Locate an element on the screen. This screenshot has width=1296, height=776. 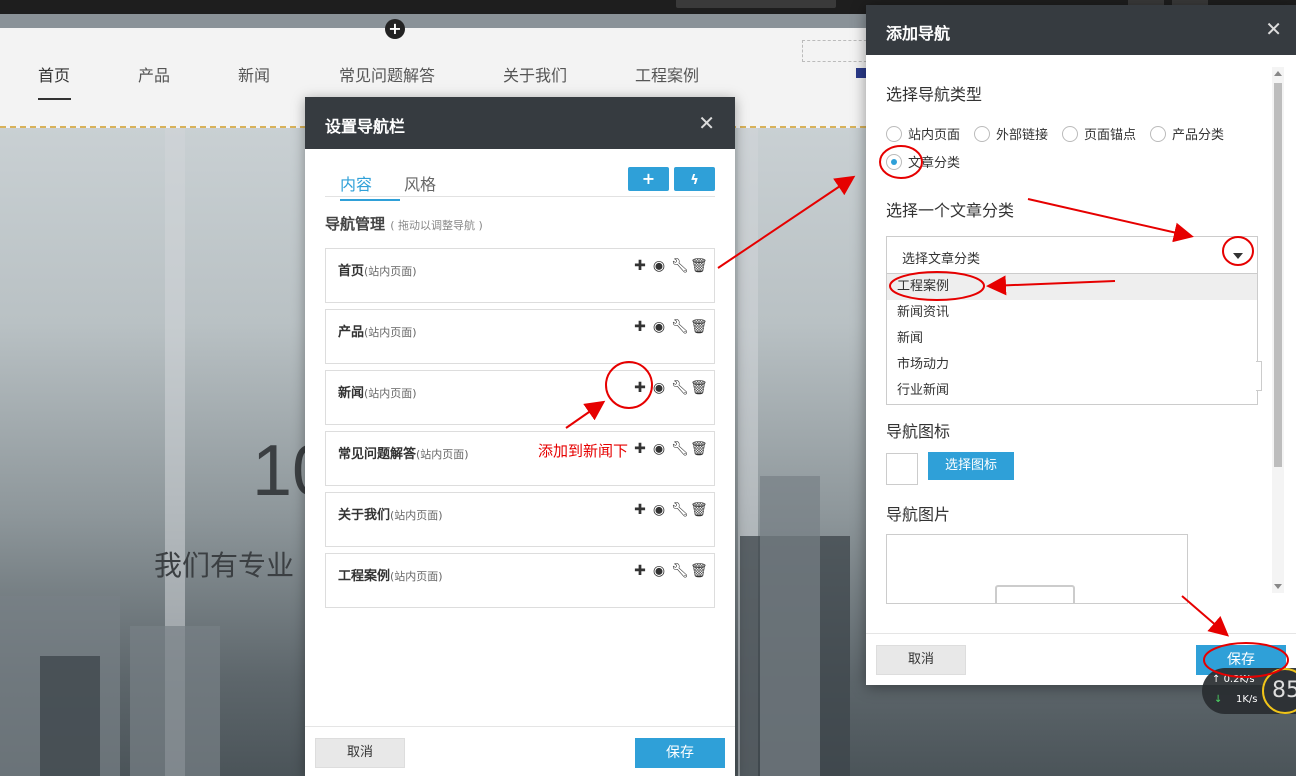
radio-page-anchor: 页面锚点 is located at coordinates (1099, 133).